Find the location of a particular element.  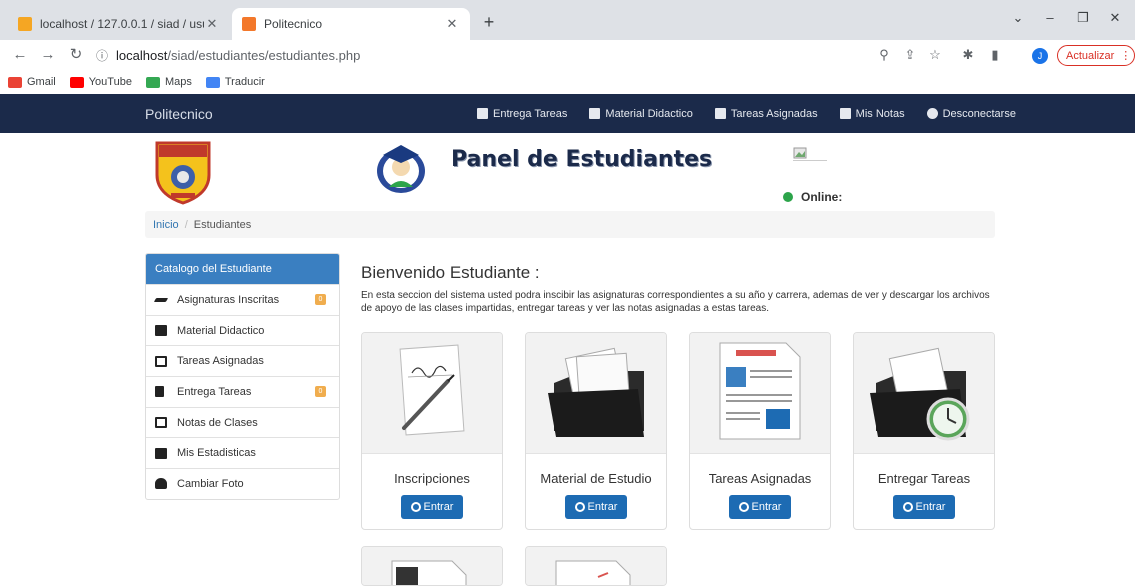

card-image is located at coordinates (924, 393).